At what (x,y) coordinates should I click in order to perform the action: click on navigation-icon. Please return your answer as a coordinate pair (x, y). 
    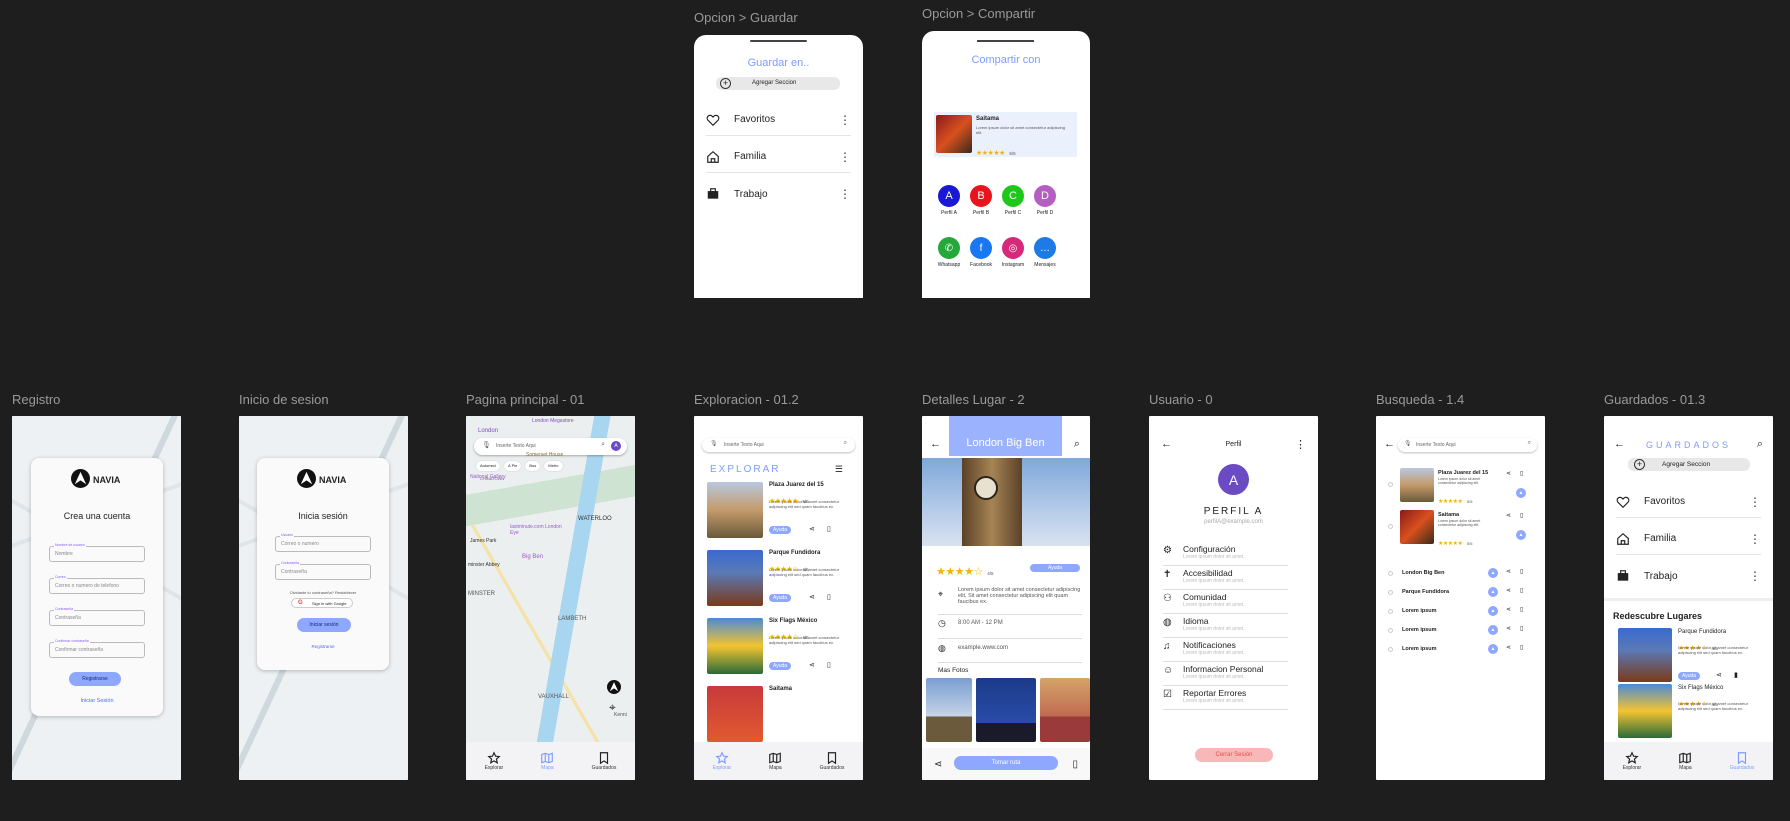
    Looking at the image, I should click on (614, 687).